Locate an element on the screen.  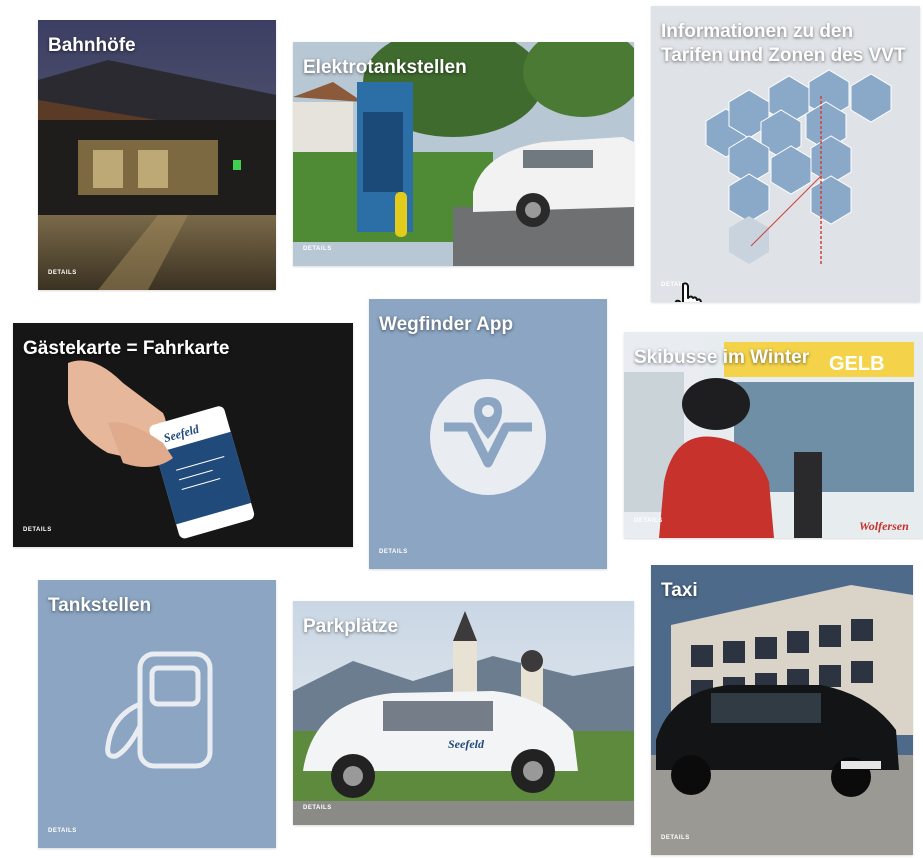
tile-elektrotankstellen: Elektrotankstellen DETAILS is located at coordinates (463, 154).